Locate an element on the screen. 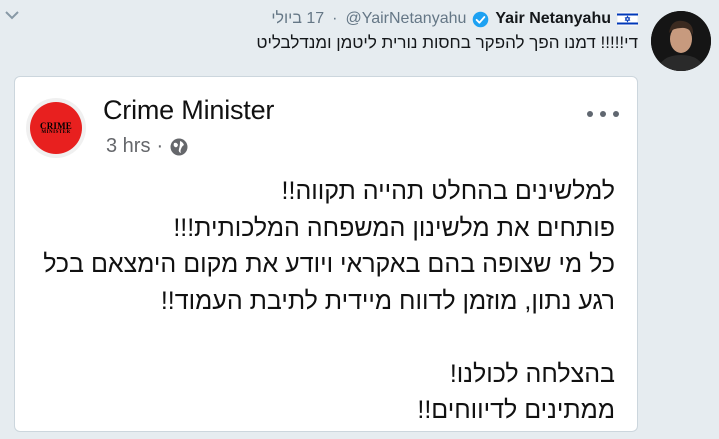 The height and width of the screenshot is (439, 719). verified-badge-icon is located at coordinates (481, 19).